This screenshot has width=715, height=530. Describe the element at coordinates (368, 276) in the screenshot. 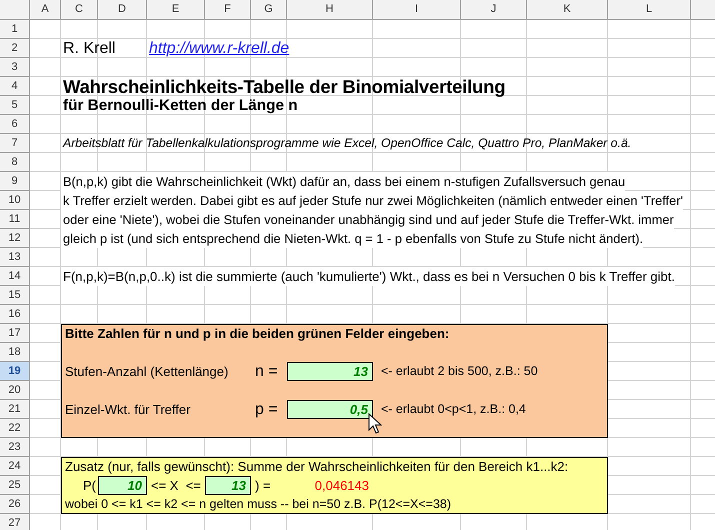

I see `cumulative-description: F(n,p,k)=B(n,p,0..k) ist die summierte (auch 'kumulierte') Wkt., dass es bei n Versuchen 0 bis k Treffer gibt.` at that location.